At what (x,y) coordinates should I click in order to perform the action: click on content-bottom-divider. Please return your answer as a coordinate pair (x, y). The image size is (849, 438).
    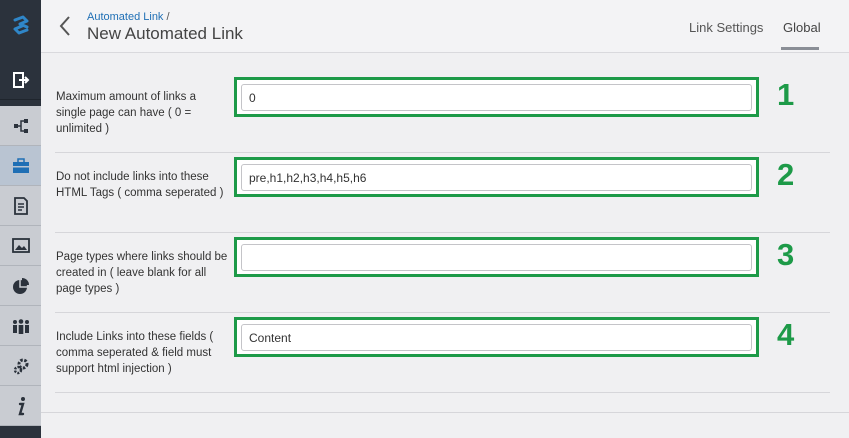
    Looking at the image, I should click on (445, 412).